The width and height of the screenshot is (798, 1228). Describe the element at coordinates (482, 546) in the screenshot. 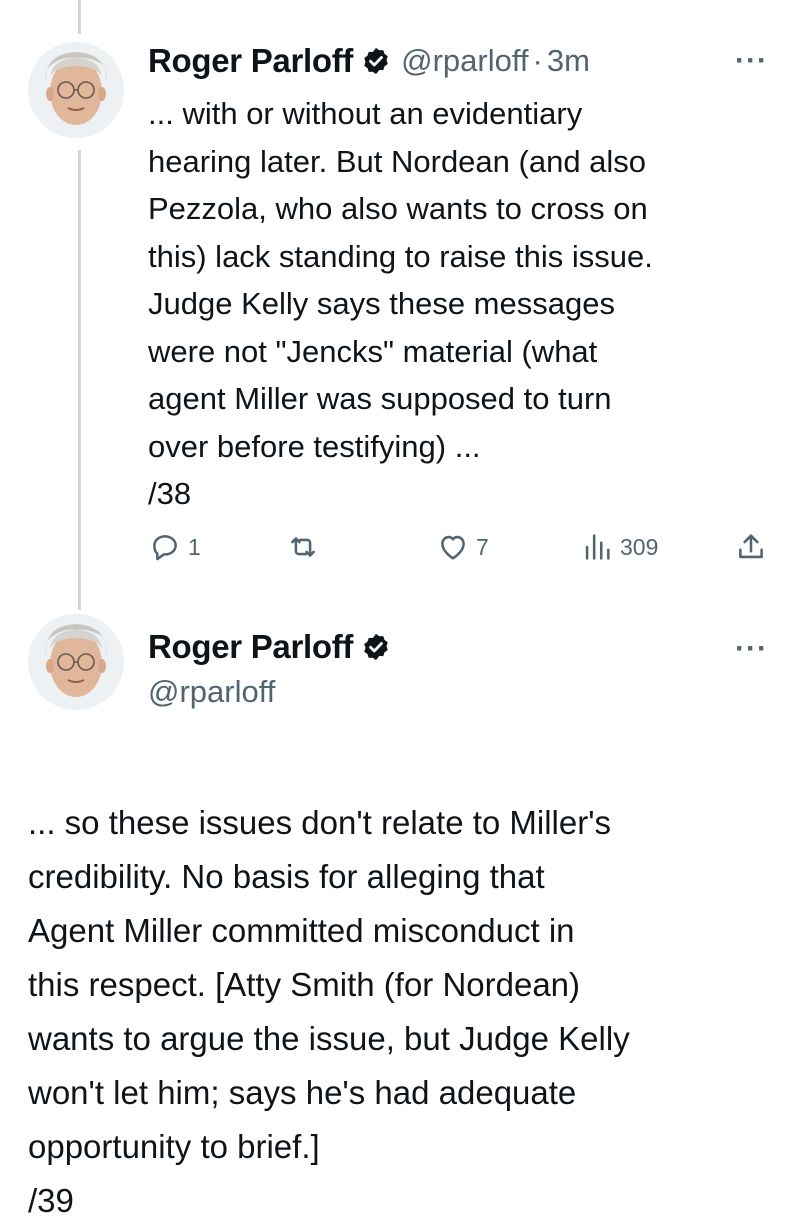

I see `like-count: 7` at that location.